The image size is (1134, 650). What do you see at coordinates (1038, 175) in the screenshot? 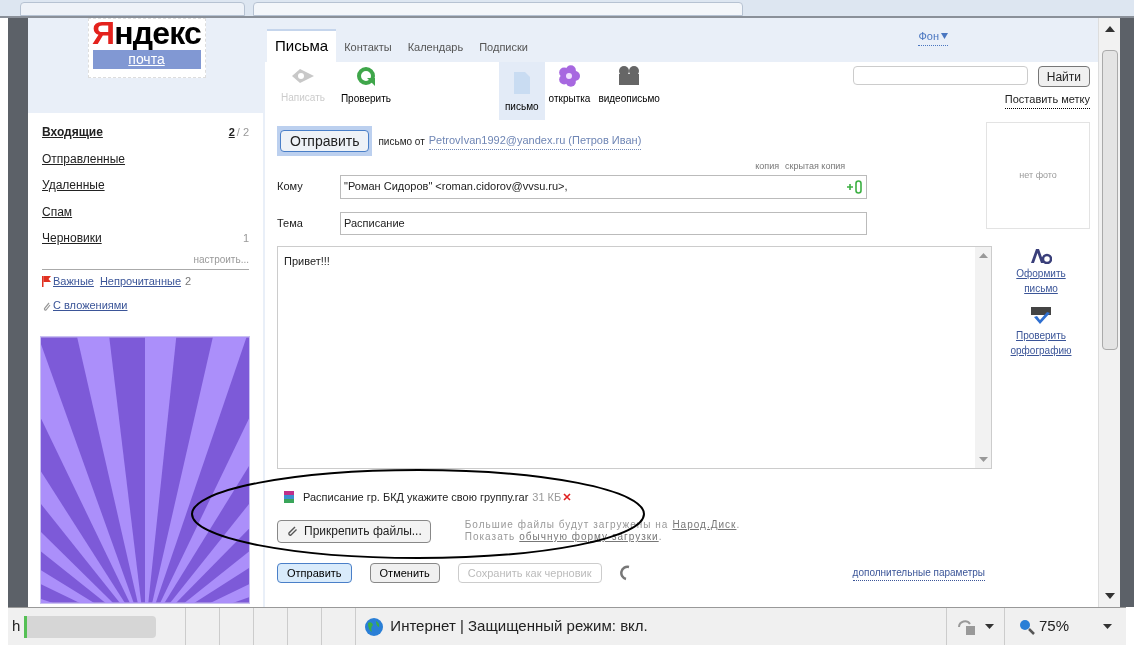
I see `no-photo-text: нет фото` at bounding box center [1038, 175].